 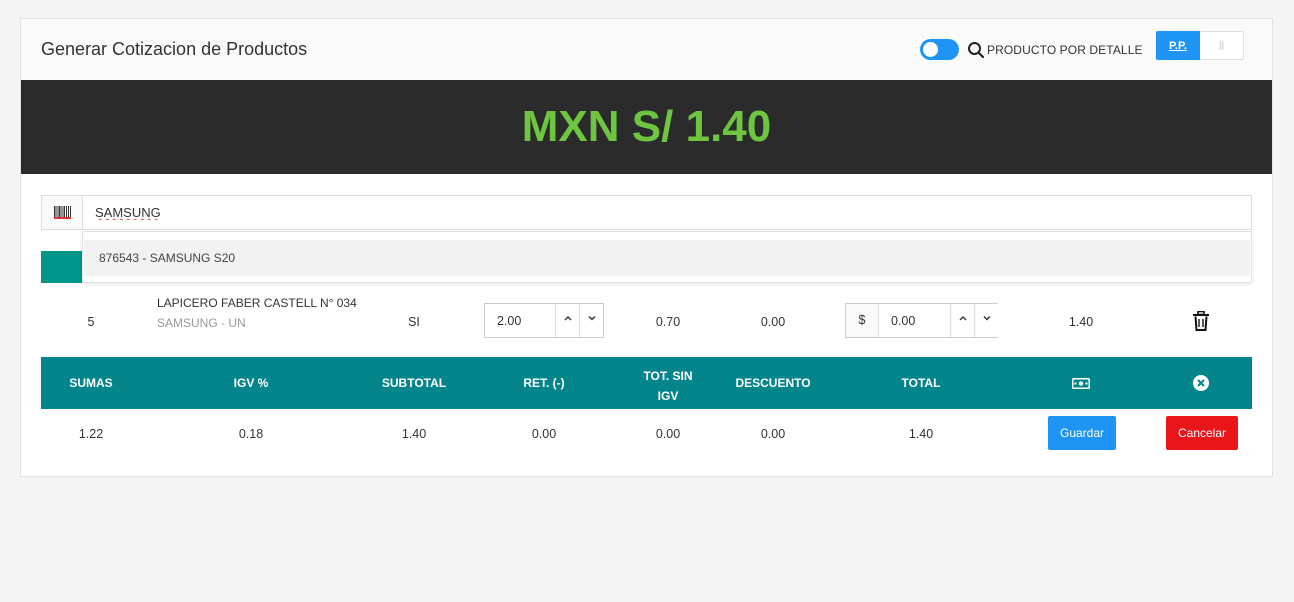 What do you see at coordinates (773, 322) in the screenshot?
I see `item-discount: 0.00` at bounding box center [773, 322].